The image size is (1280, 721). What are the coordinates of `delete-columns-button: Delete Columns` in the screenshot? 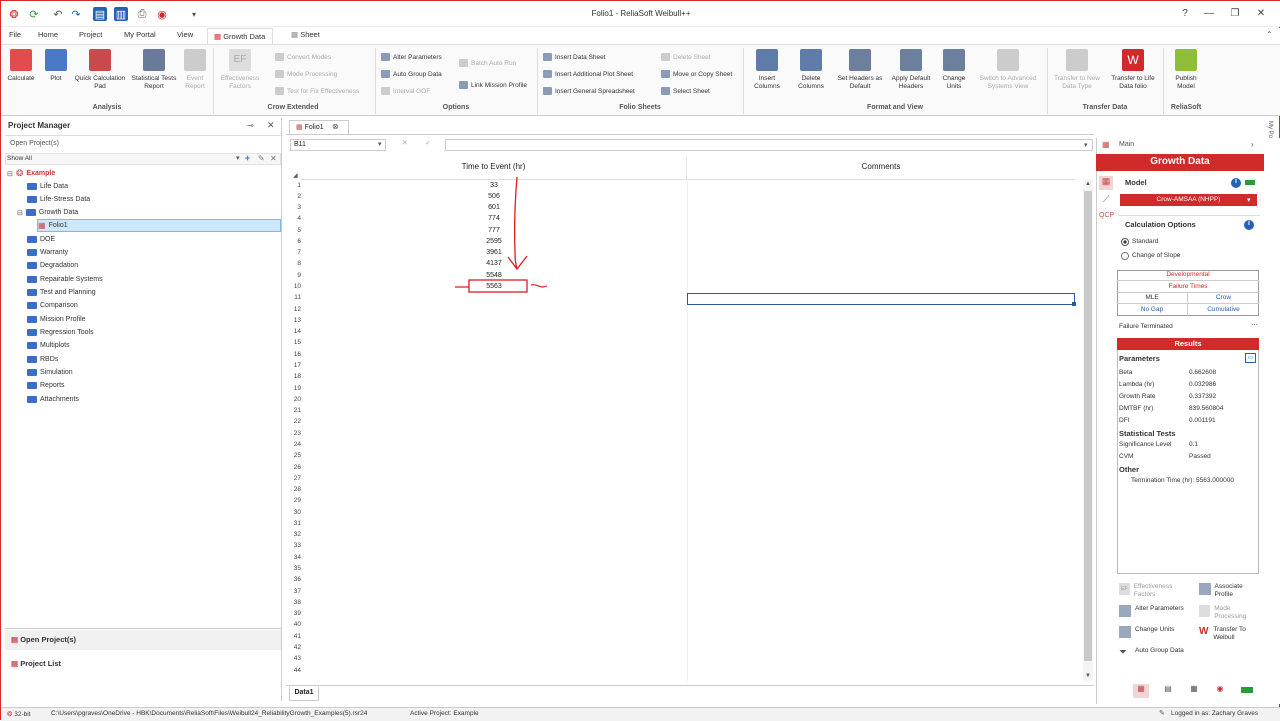 It's located at (811, 70).